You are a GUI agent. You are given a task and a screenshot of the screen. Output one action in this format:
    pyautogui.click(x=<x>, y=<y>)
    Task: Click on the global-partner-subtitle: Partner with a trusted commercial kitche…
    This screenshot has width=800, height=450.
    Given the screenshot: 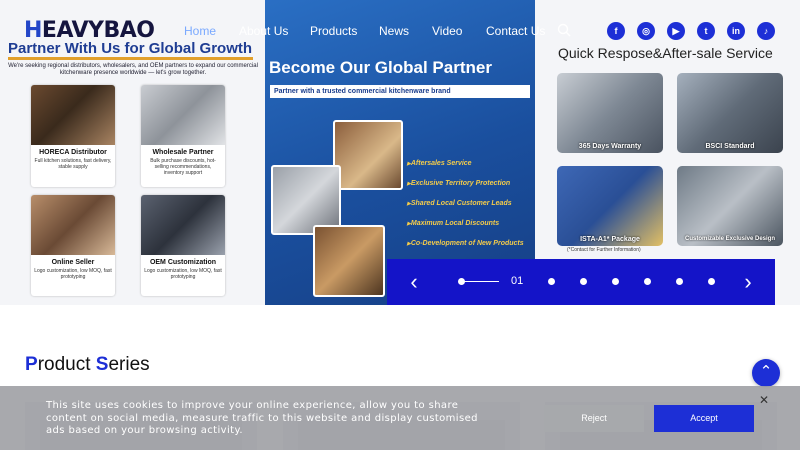 What is the action you would take?
    pyautogui.click(x=400, y=91)
    